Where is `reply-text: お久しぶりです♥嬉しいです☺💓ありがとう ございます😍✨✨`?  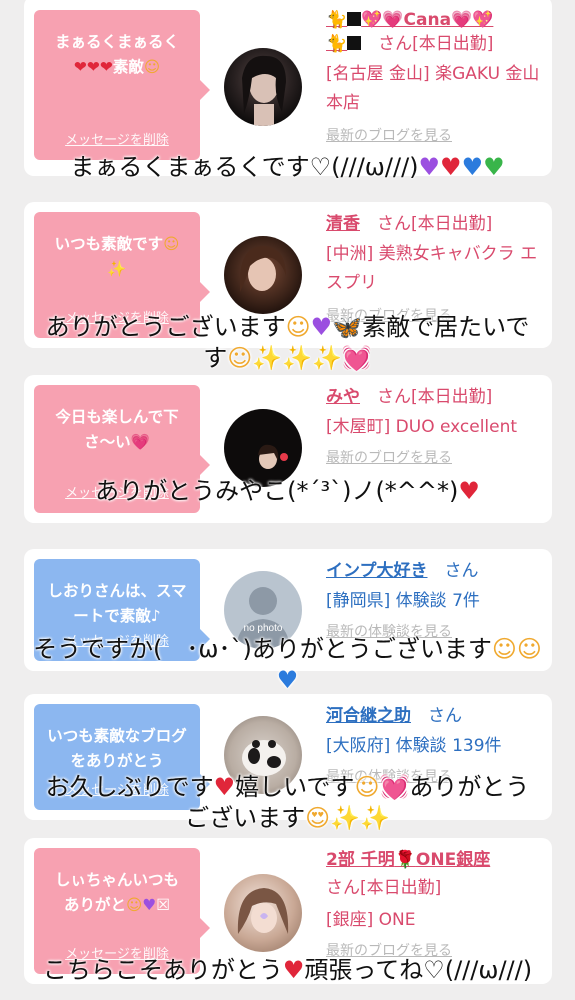 reply-text: お久しぶりです♥嬉しいです☺💓ありがとう ございます😍✨✨ is located at coordinates (287, 802).